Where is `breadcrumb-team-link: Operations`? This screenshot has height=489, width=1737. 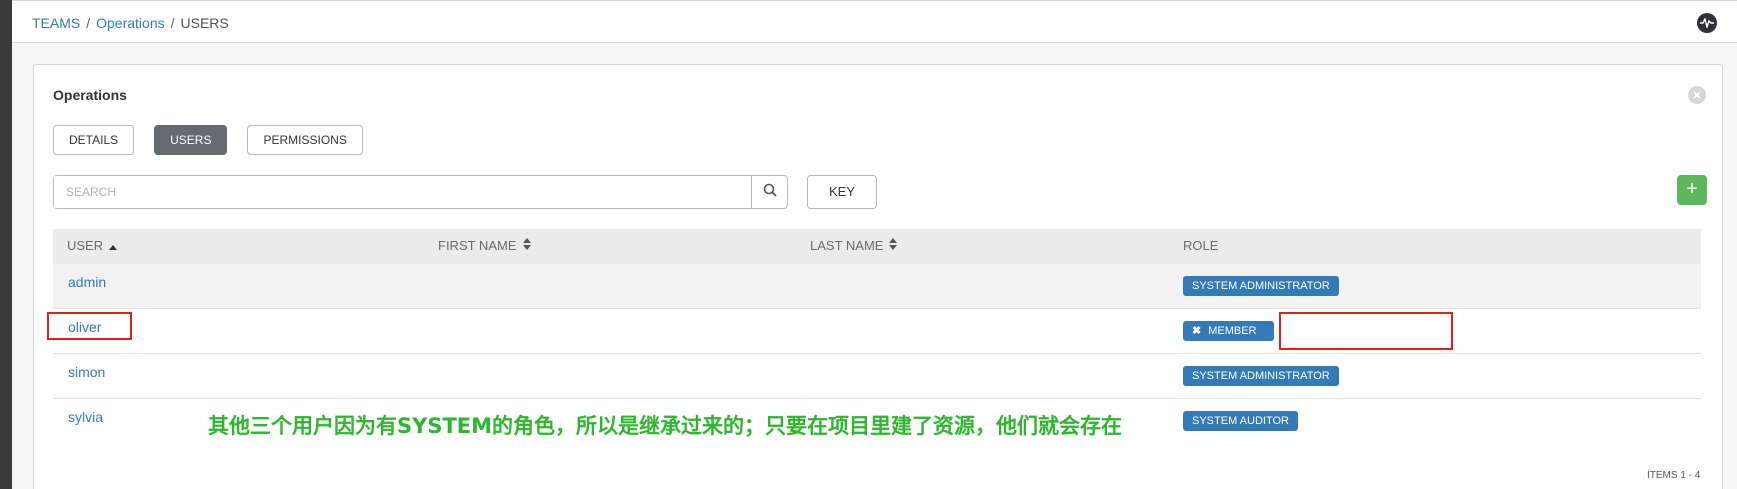 breadcrumb-team-link: Operations is located at coordinates (130, 23).